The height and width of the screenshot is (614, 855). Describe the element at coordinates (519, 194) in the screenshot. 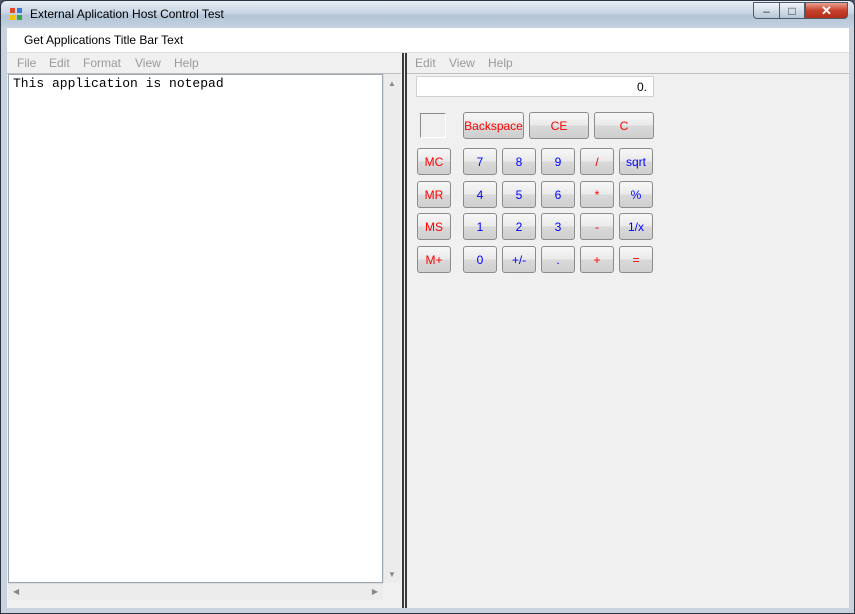

I see `key-5: 5` at that location.